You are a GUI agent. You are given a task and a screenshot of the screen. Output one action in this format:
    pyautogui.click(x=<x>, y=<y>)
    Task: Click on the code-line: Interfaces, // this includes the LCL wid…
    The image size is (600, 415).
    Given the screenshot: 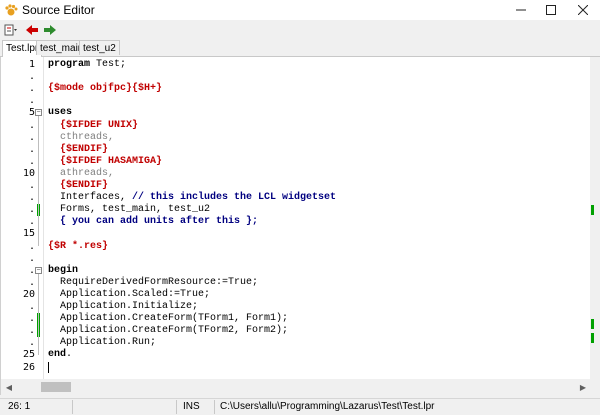 What is the action you would take?
    pyautogui.click(x=192, y=198)
    